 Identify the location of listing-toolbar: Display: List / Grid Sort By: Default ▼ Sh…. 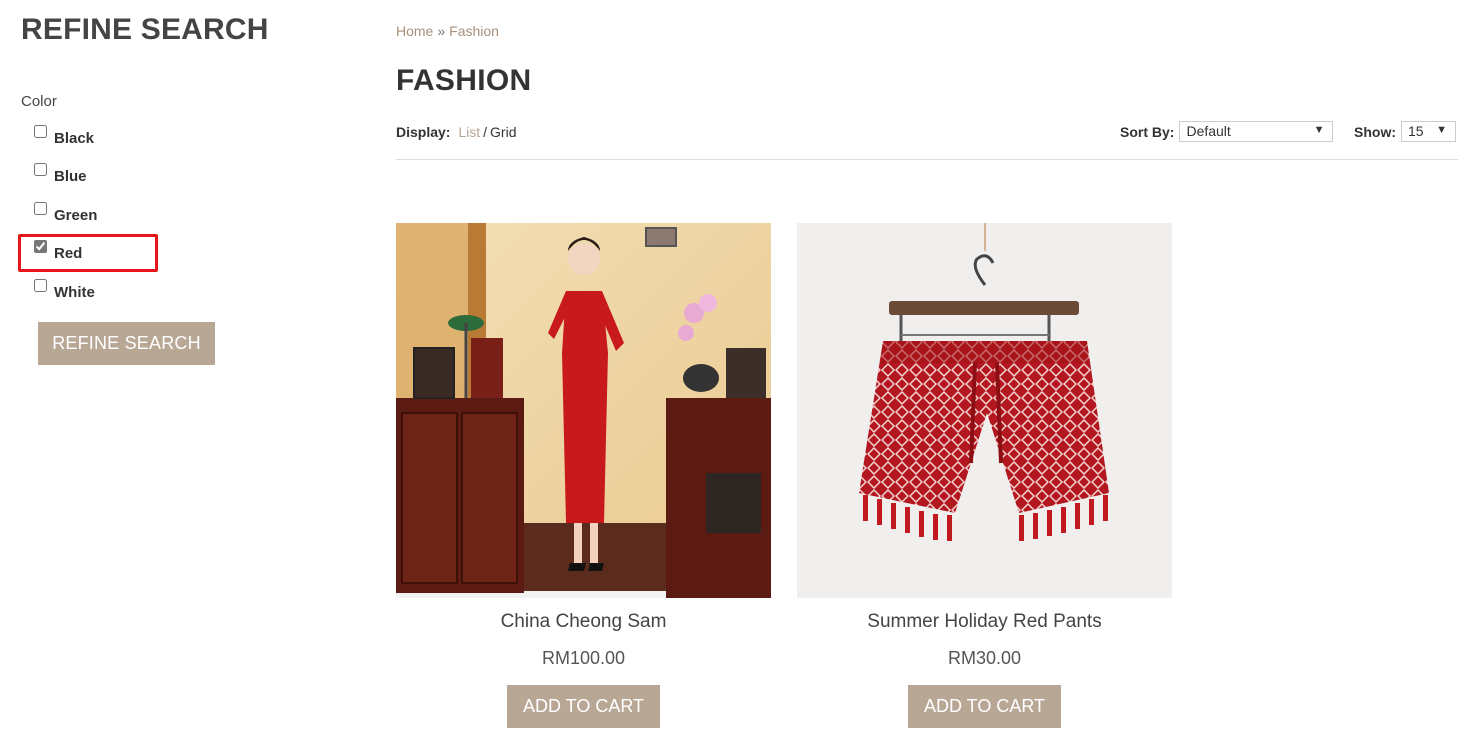
(927, 140).